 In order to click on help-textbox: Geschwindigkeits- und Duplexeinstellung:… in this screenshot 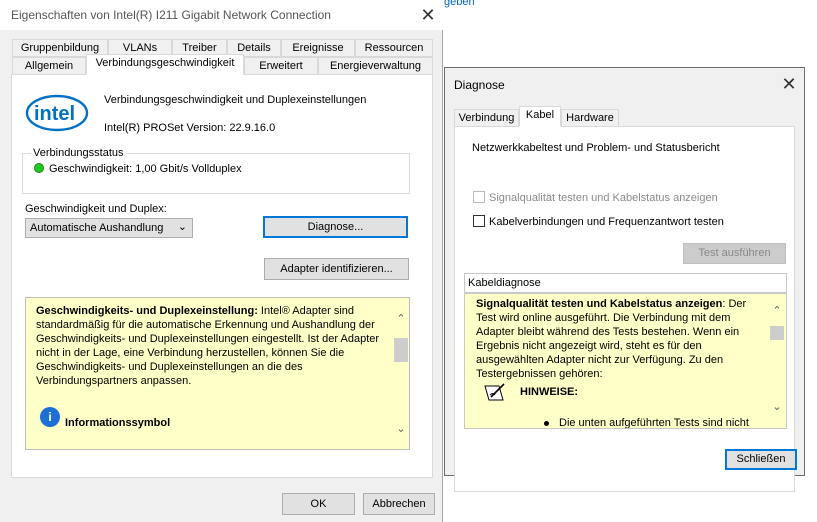, I will do `click(217, 373)`.